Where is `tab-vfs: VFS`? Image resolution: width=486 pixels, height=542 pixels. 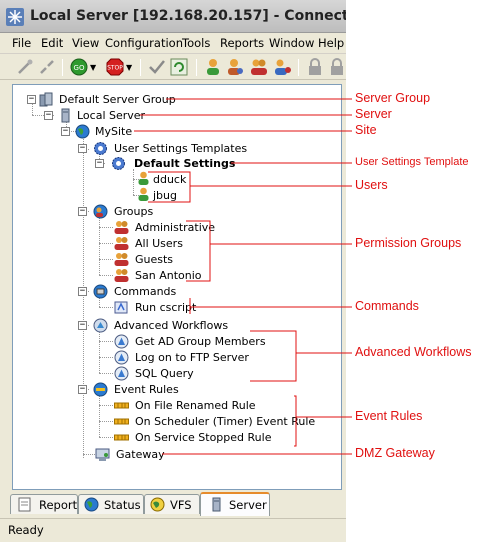 tab-vfs: VFS is located at coordinates (172, 504).